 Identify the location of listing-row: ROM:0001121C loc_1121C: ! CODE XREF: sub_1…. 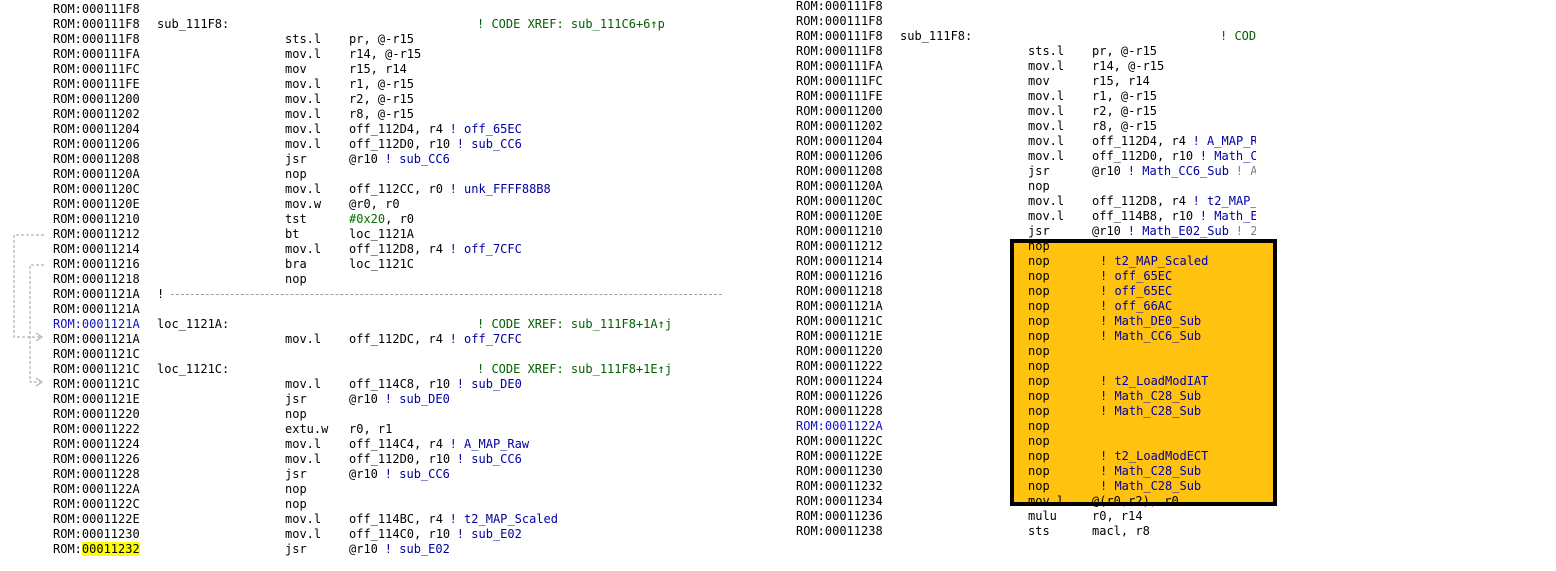
(386, 369).